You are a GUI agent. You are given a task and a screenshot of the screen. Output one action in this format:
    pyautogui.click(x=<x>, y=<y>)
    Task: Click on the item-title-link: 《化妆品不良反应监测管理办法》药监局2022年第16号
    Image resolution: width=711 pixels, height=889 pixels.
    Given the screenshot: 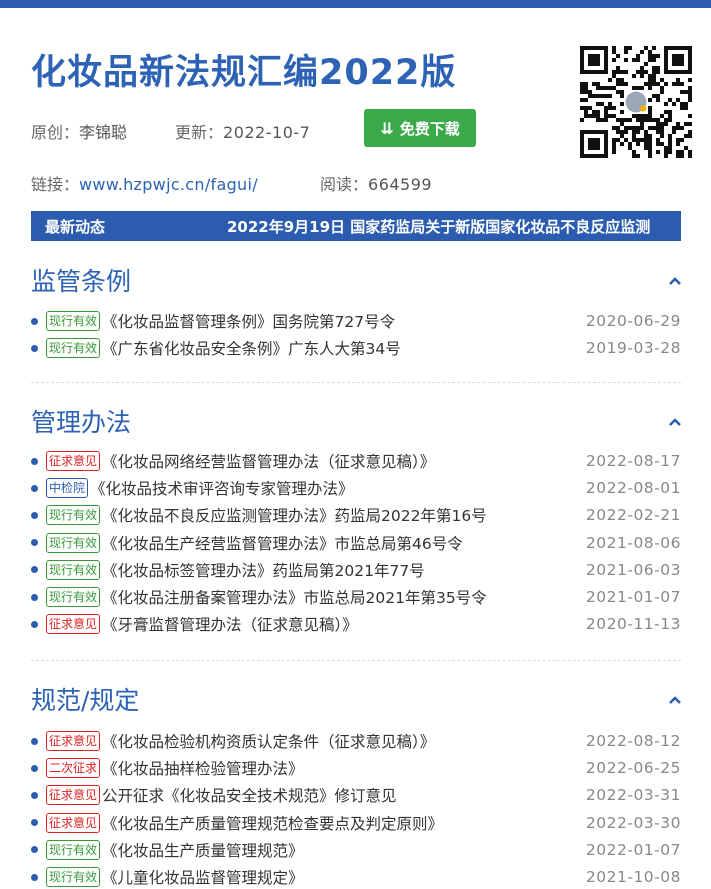 What is the action you would take?
    pyautogui.click(x=339, y=515)
    